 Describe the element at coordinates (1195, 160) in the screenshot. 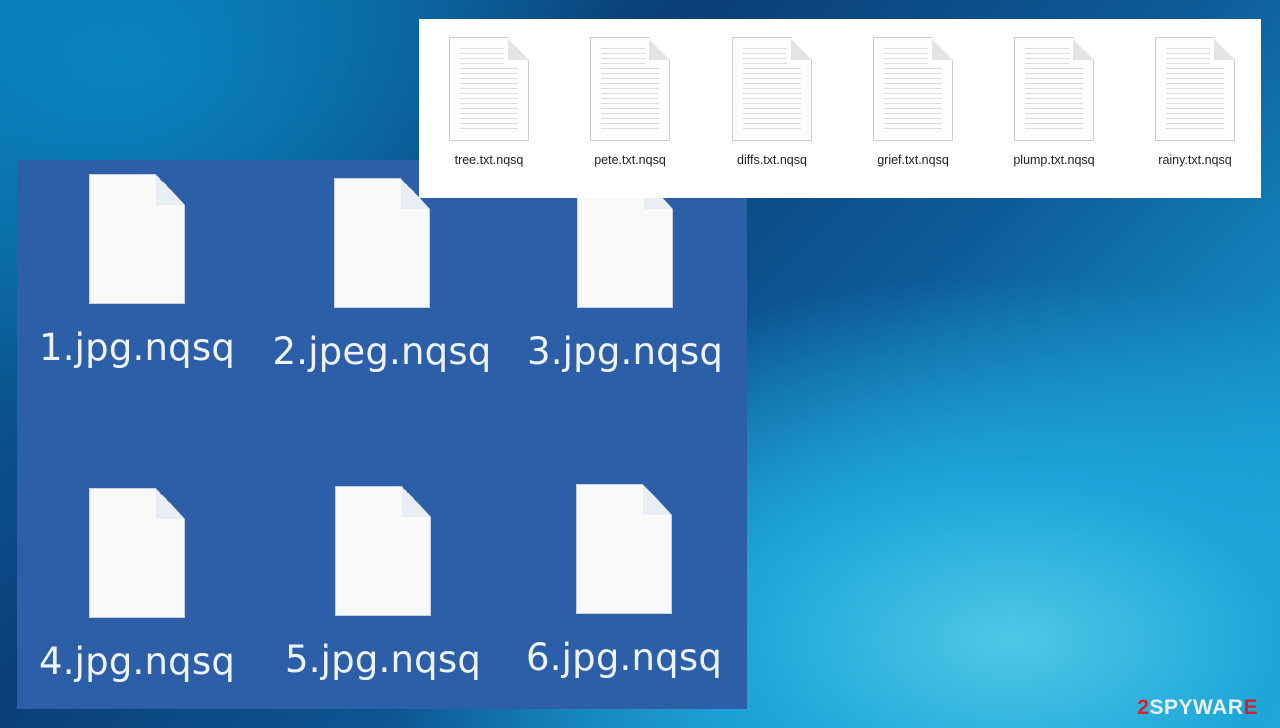

I see `file-name: rainy.txt.nqsq` at that location.